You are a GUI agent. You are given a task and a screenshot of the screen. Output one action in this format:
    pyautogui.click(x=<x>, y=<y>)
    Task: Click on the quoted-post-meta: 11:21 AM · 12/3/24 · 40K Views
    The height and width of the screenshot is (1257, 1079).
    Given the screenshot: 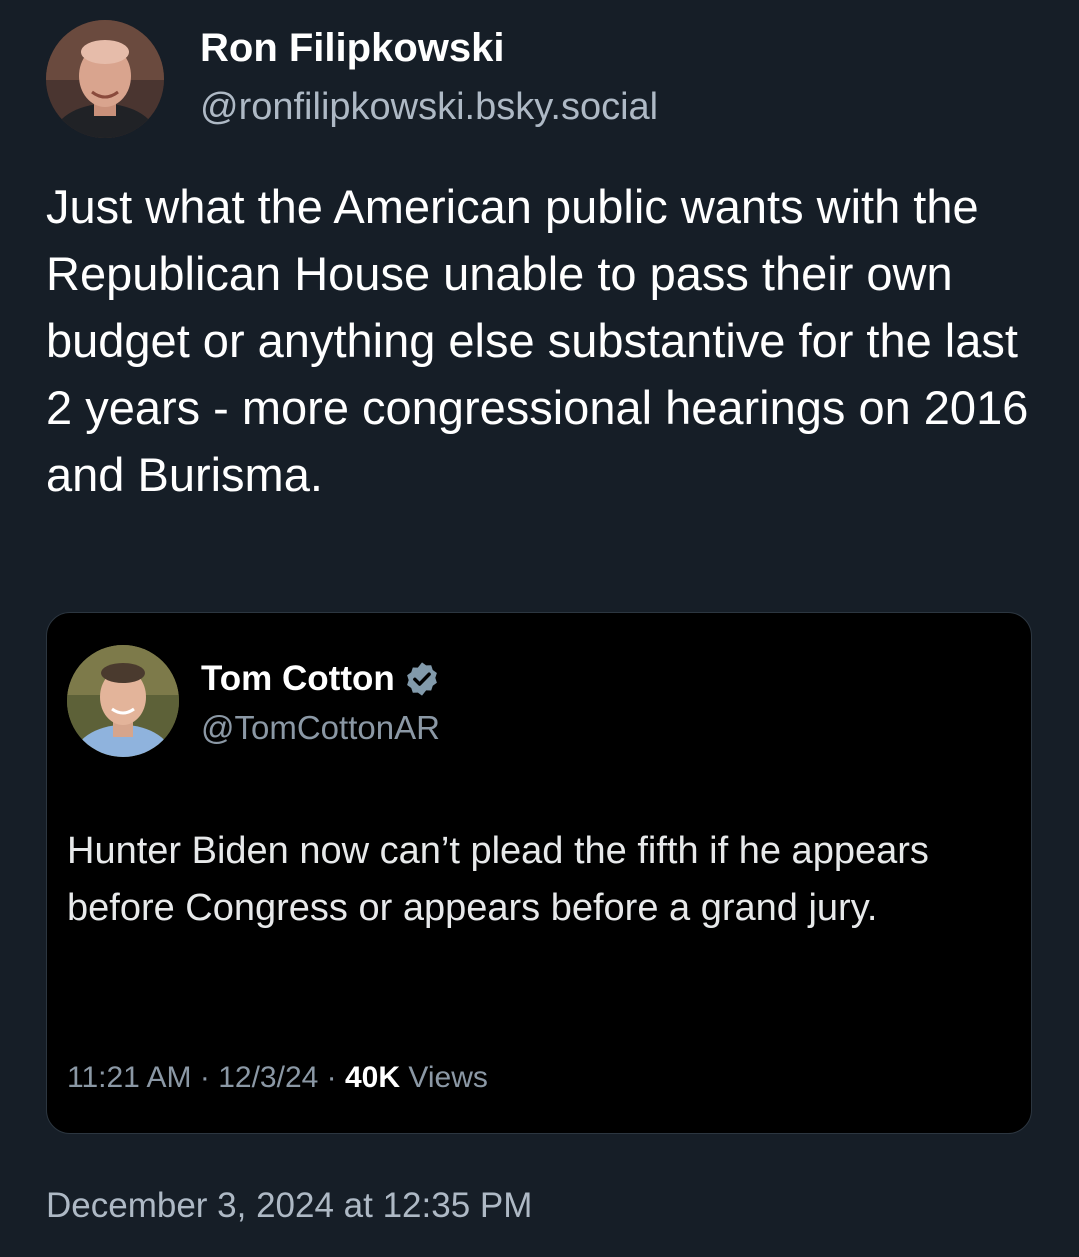 What is the action you would take?
    pyautogui.click(x=277, y=1078)
    